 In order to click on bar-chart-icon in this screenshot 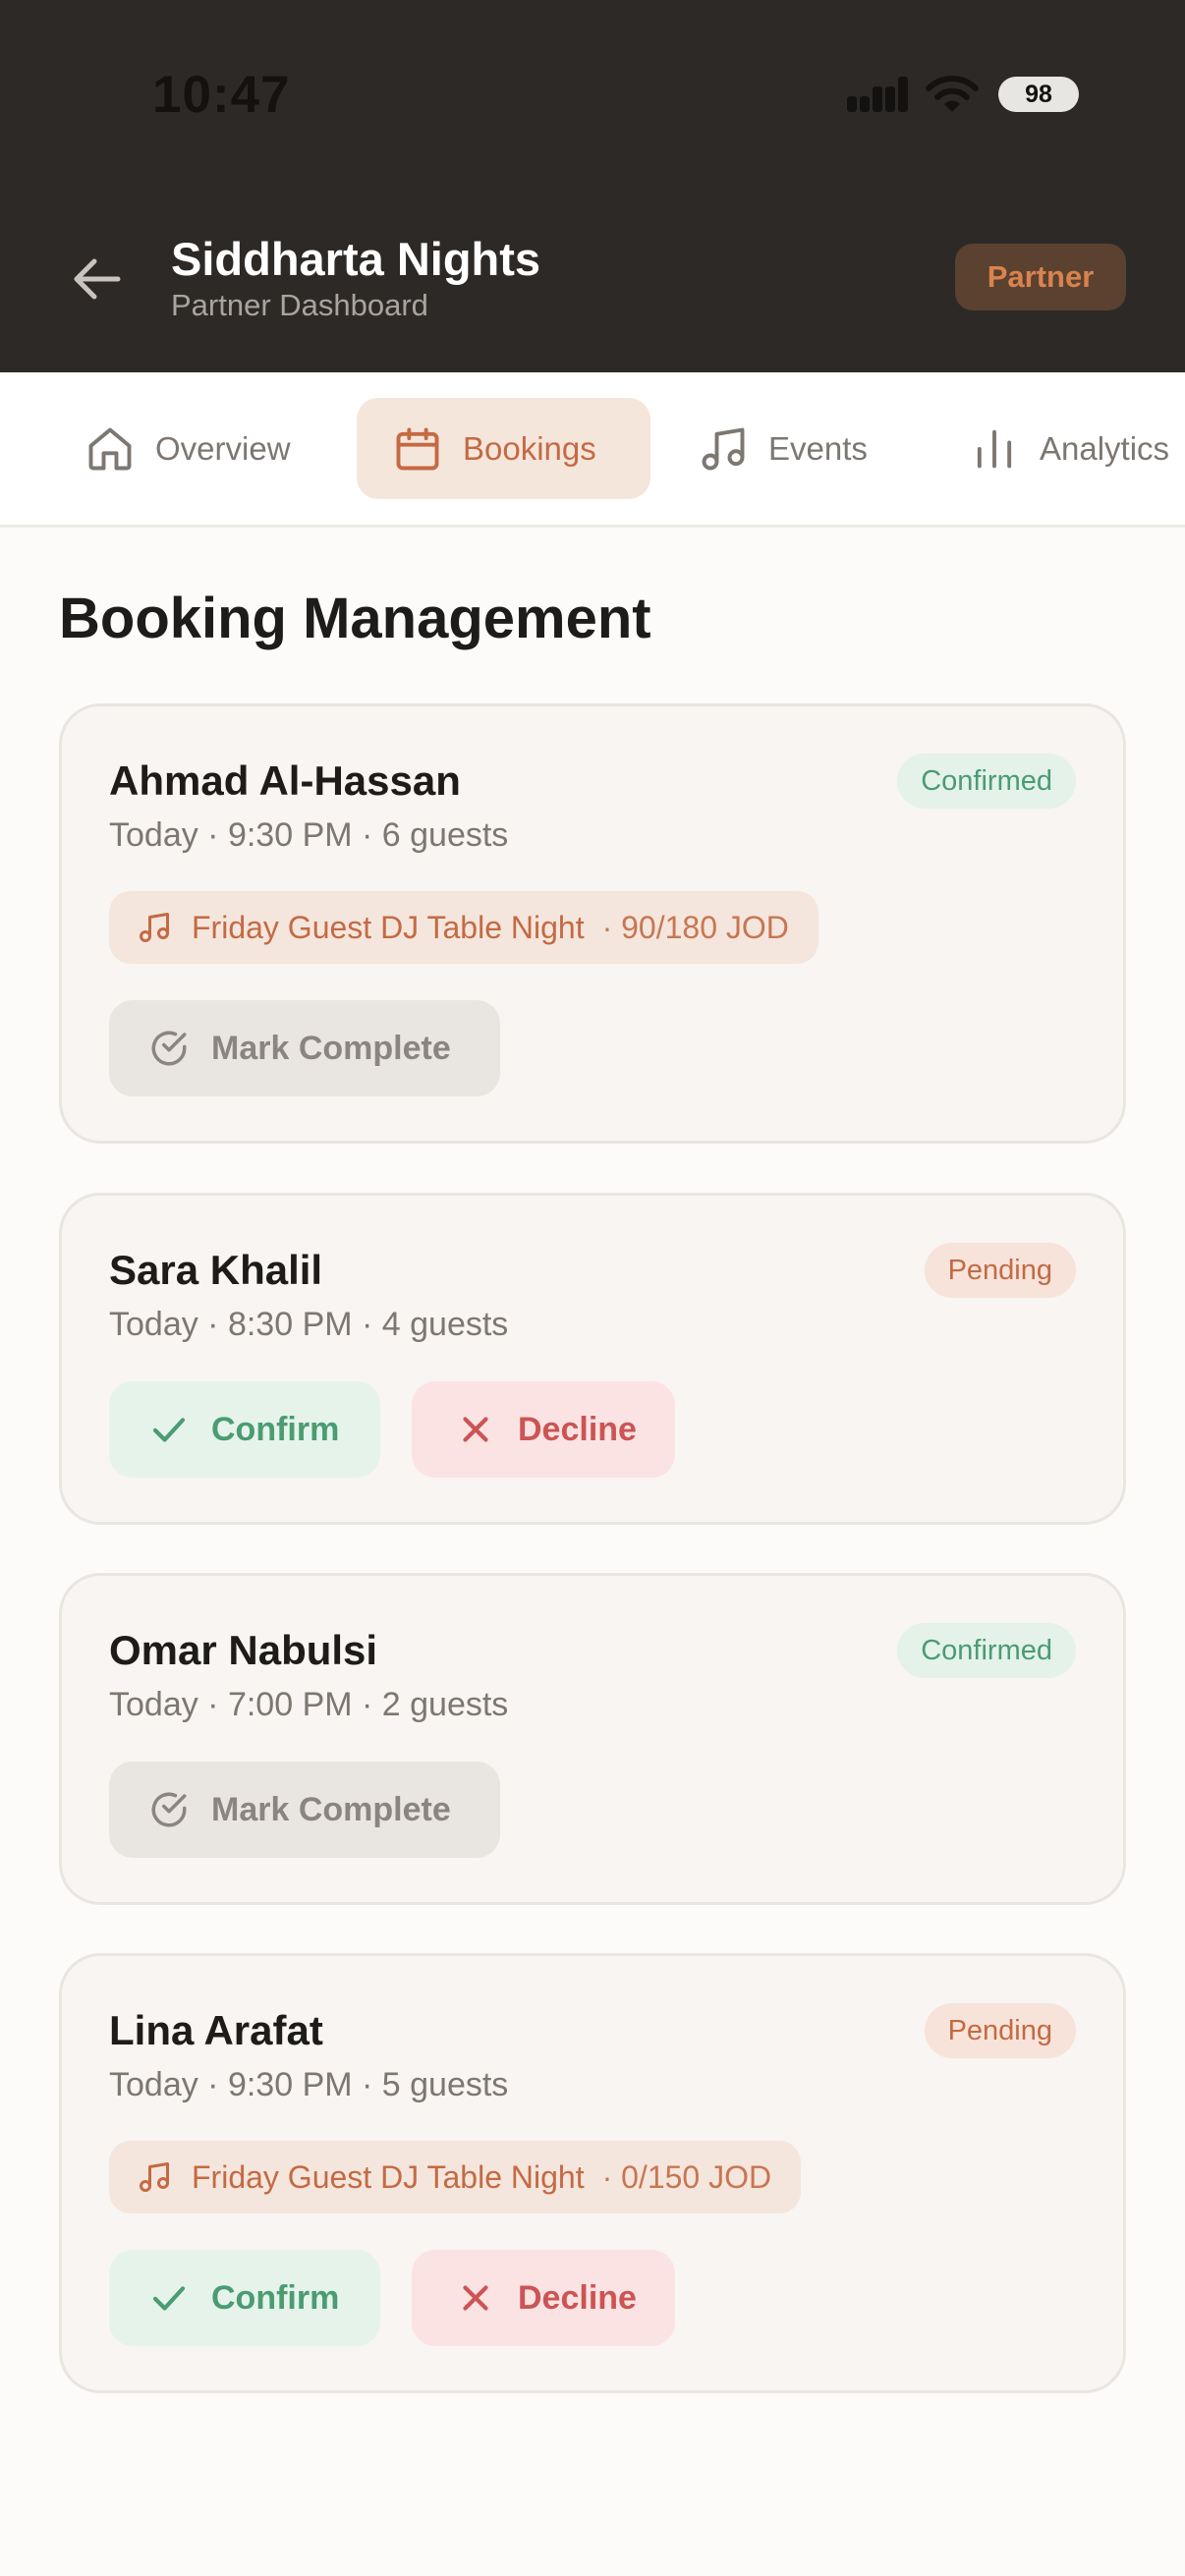, I will do `click(995, 448)`.